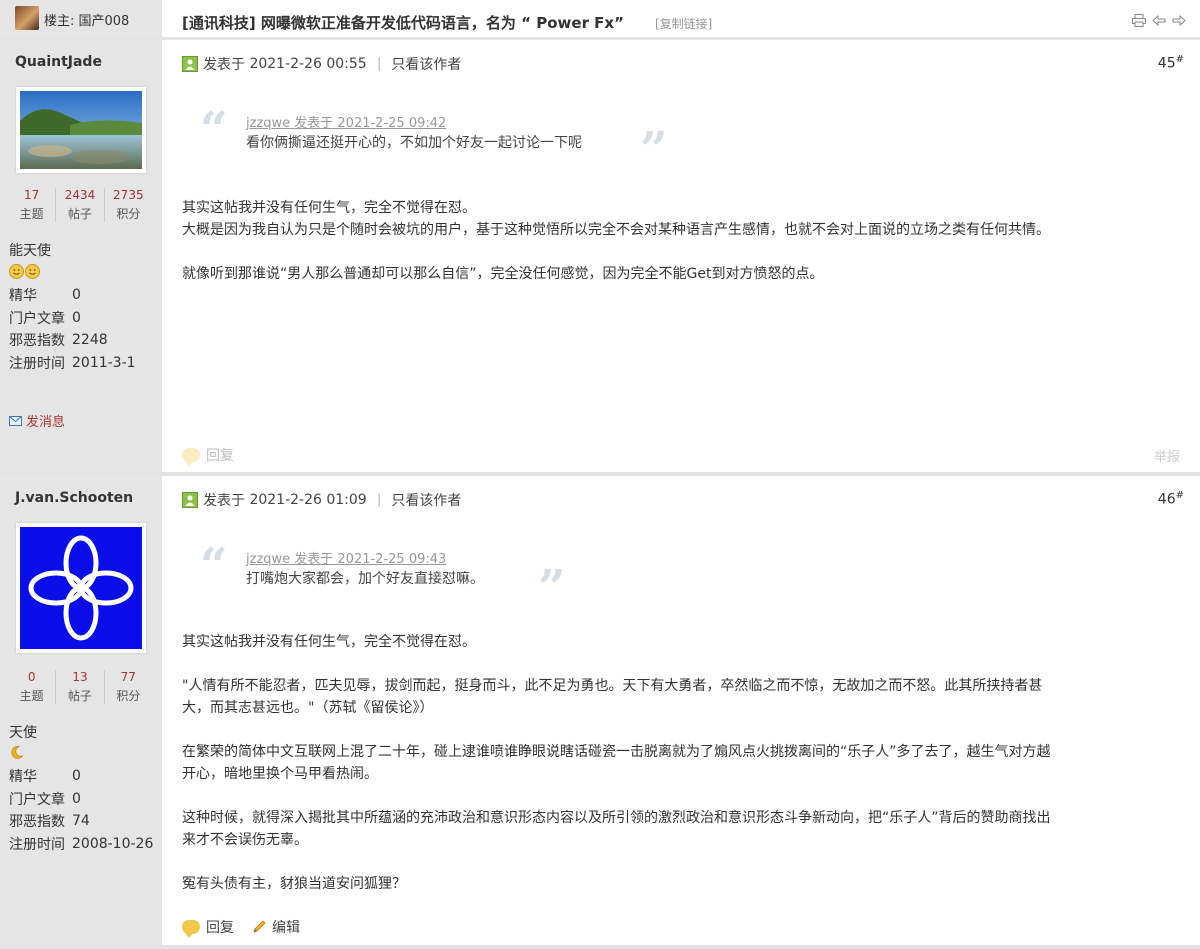 The width and height of the screenshot is (1200, 949). Describe the element at coordinates (128, 205) in the screenshot. I see `stat-credits: 2735 积分` at that location.